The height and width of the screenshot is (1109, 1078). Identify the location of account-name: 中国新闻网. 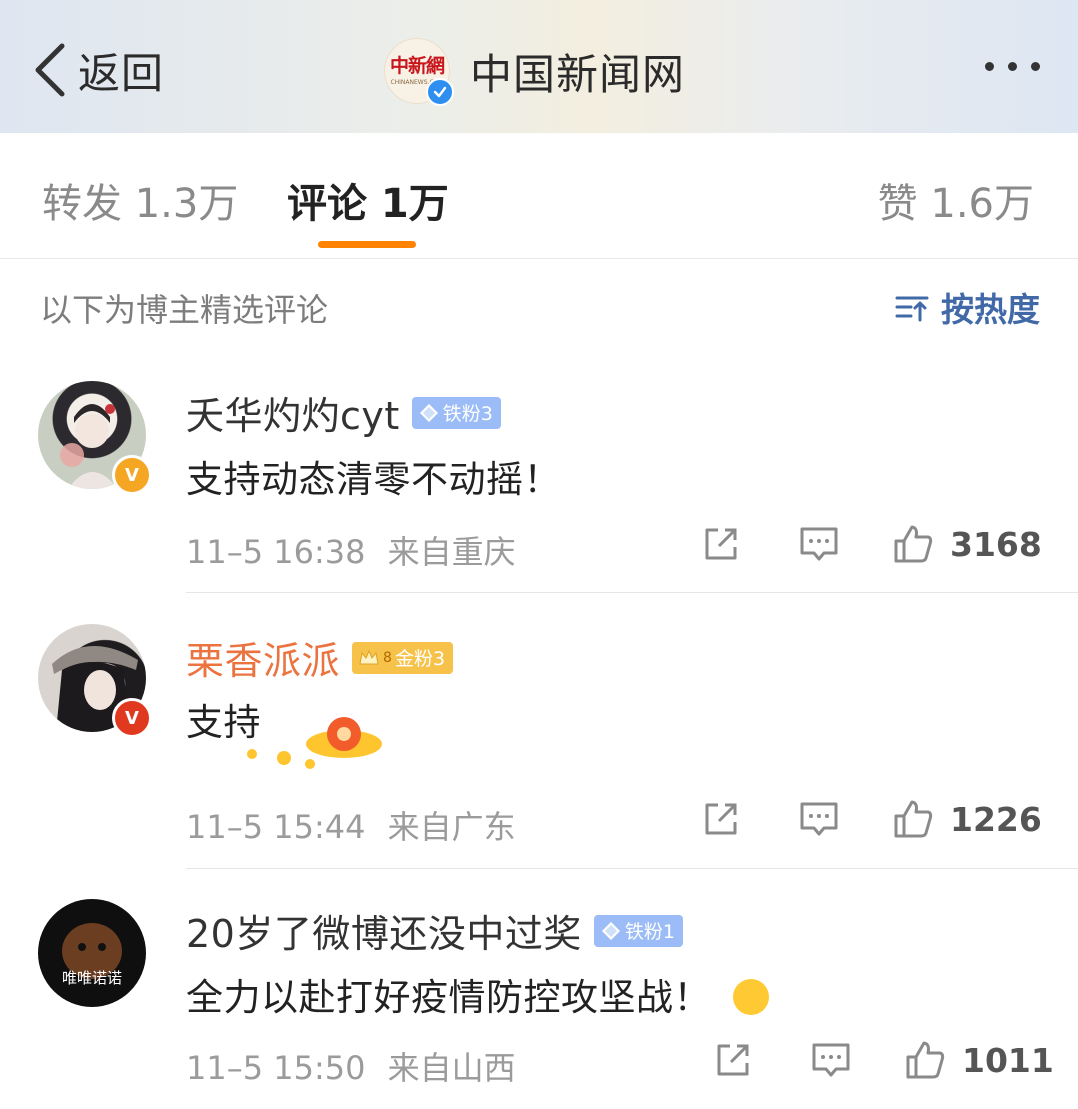
(577, 71).